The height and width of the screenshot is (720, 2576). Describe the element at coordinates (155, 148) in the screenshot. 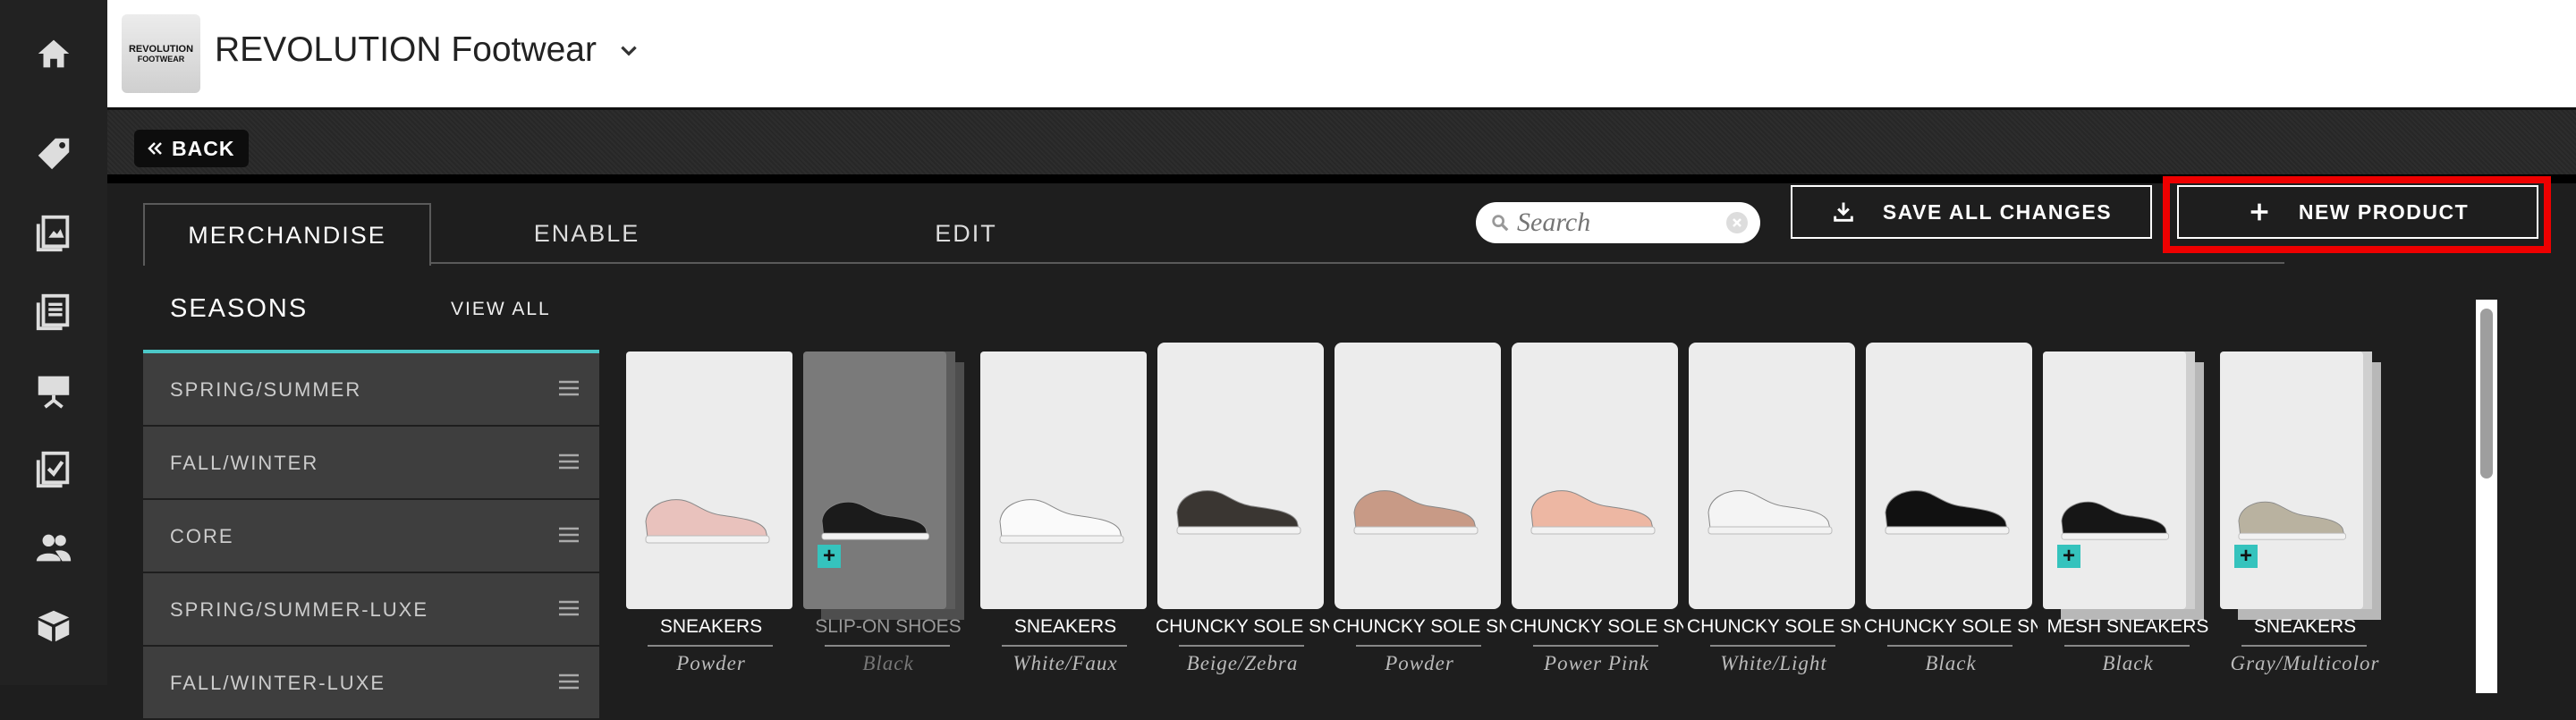

I see `double-chevron-left-icon` at that location.